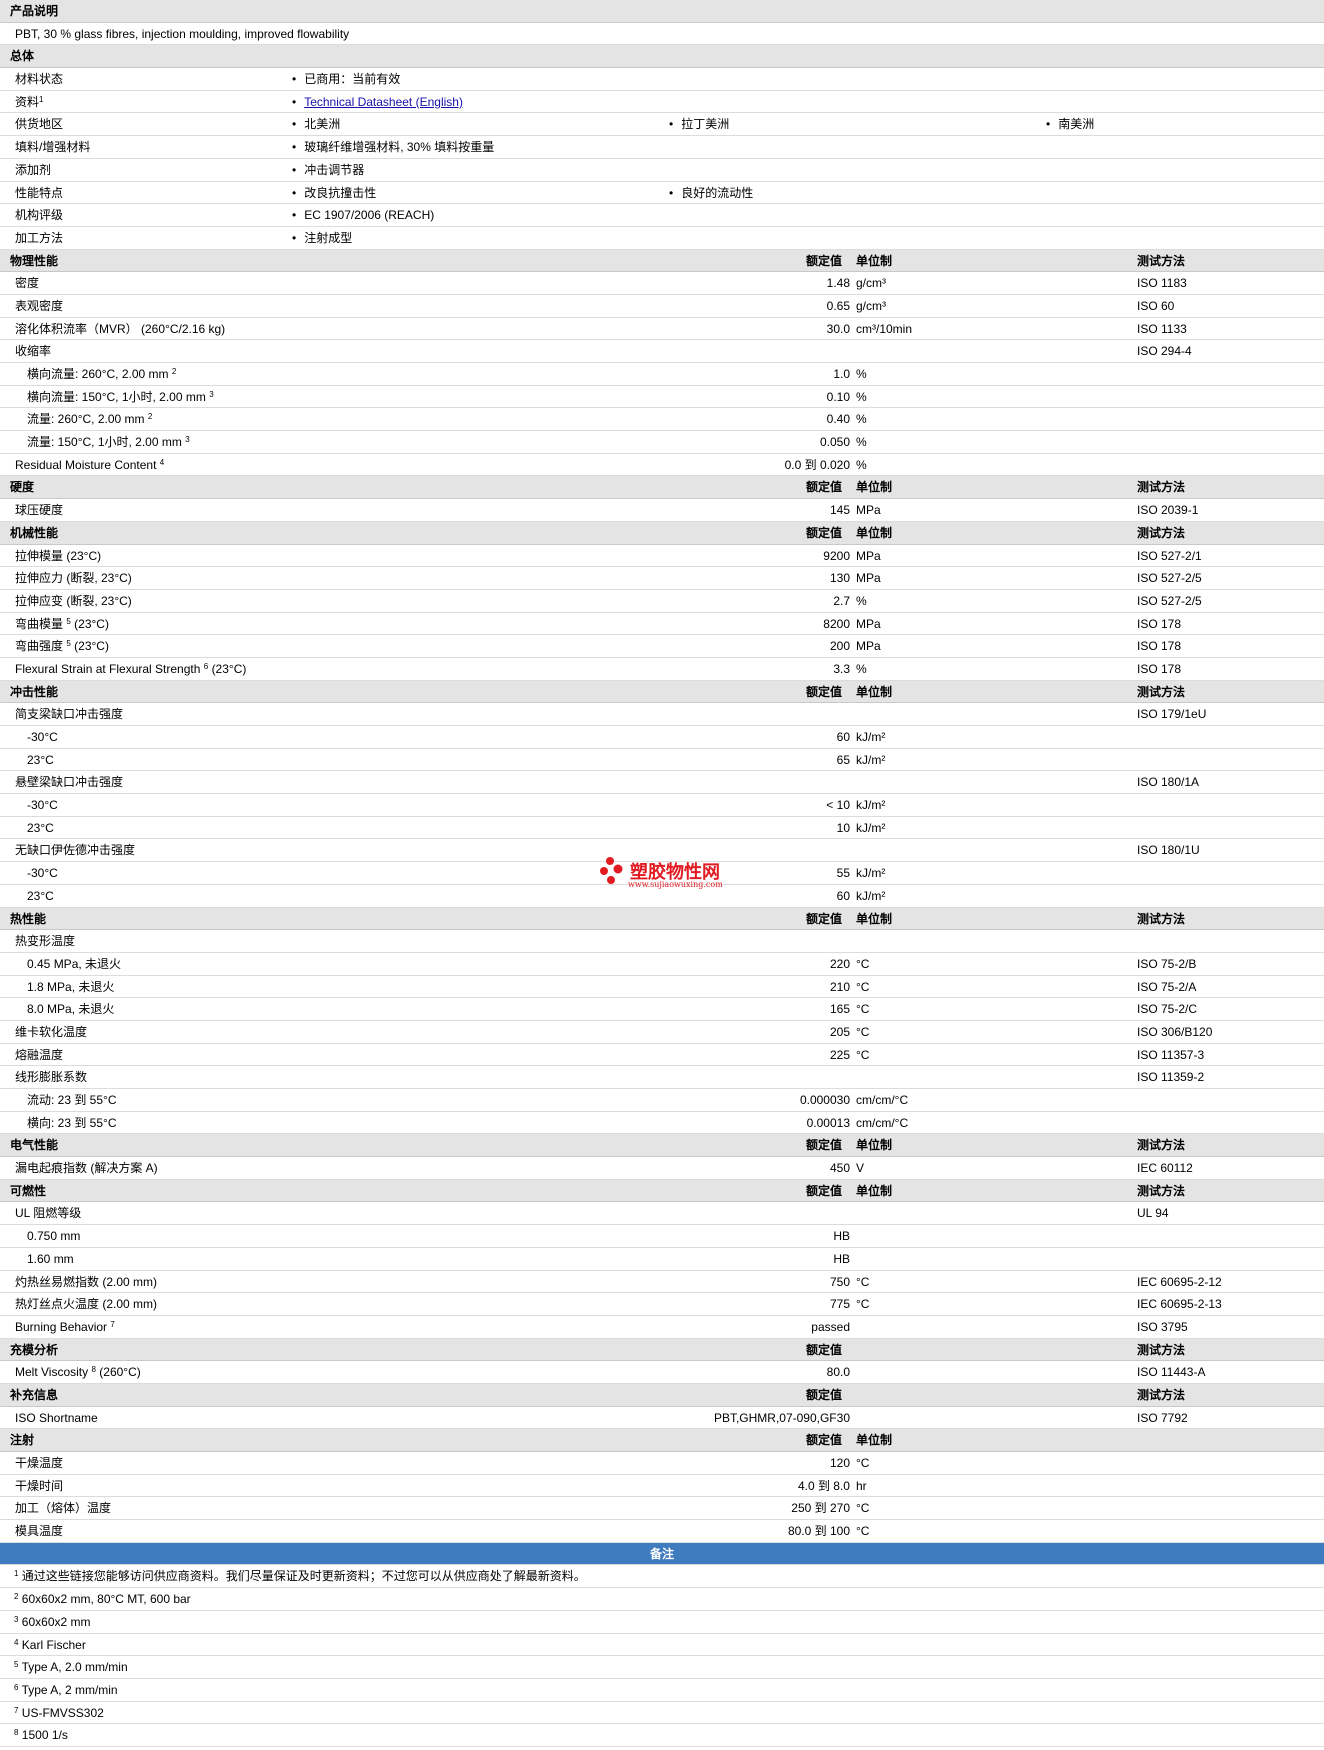  I want to click on section-flammability: 可燃性 额定值 单位制 测试方法, so click(662, 1191).